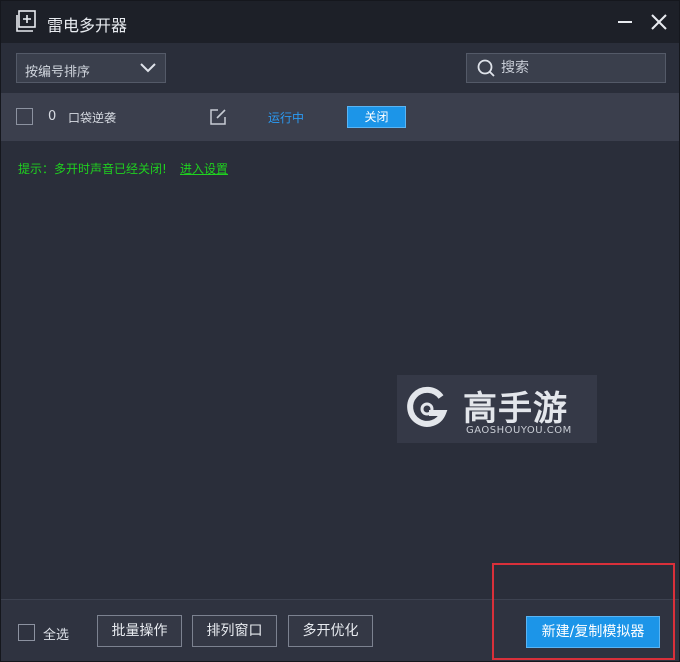  I want to click on multi-open-optimize-button: 多开优化, so click(330, 631).